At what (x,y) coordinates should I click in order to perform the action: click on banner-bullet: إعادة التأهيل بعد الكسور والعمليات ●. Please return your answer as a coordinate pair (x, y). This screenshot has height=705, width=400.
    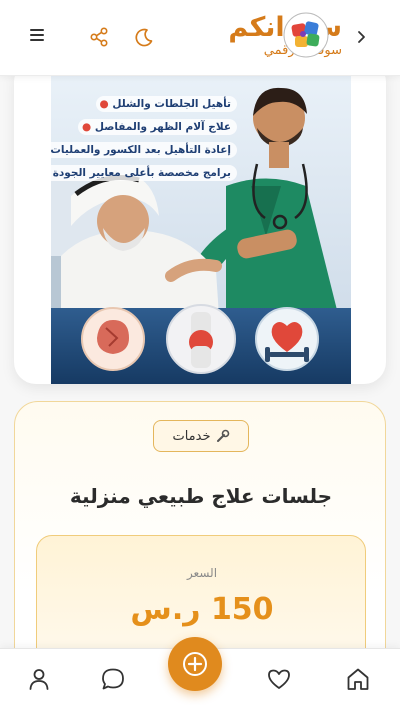
    Looking at the image, I should click on (144, 150).